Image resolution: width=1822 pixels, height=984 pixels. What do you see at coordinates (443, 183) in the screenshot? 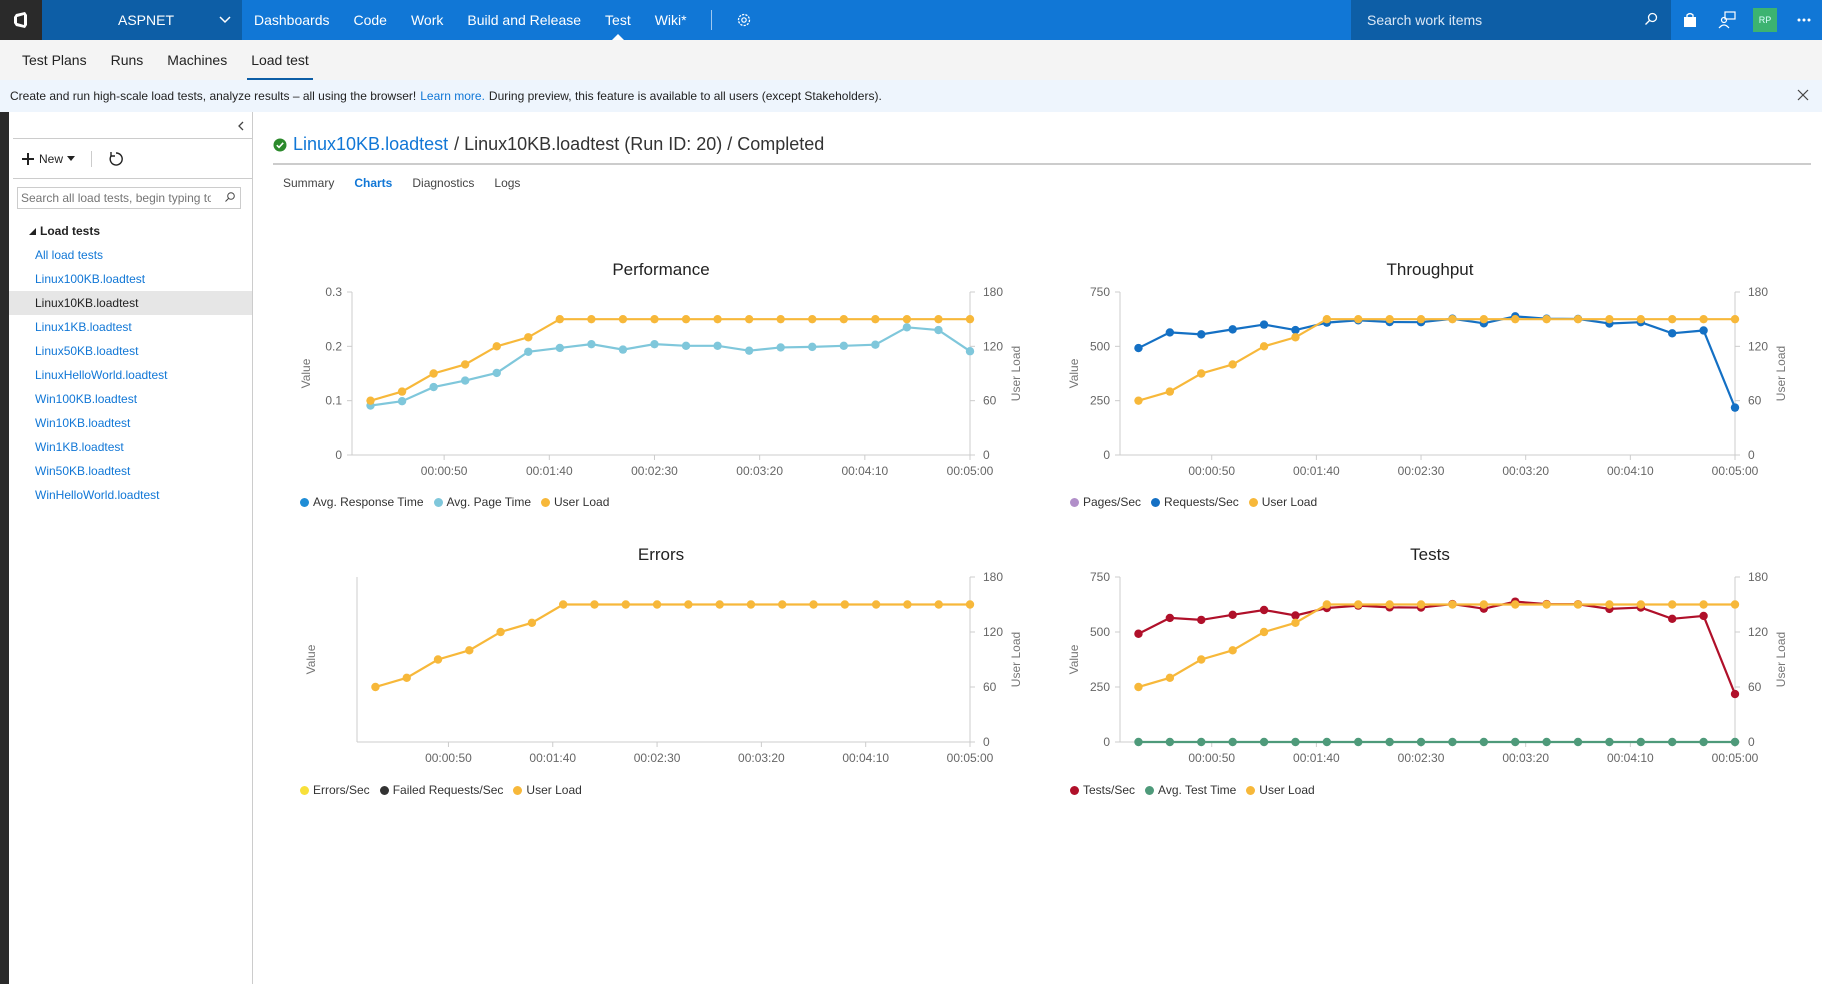
I see `tab-diagnostics: Diagnostics` at bounding box center [443, 183].